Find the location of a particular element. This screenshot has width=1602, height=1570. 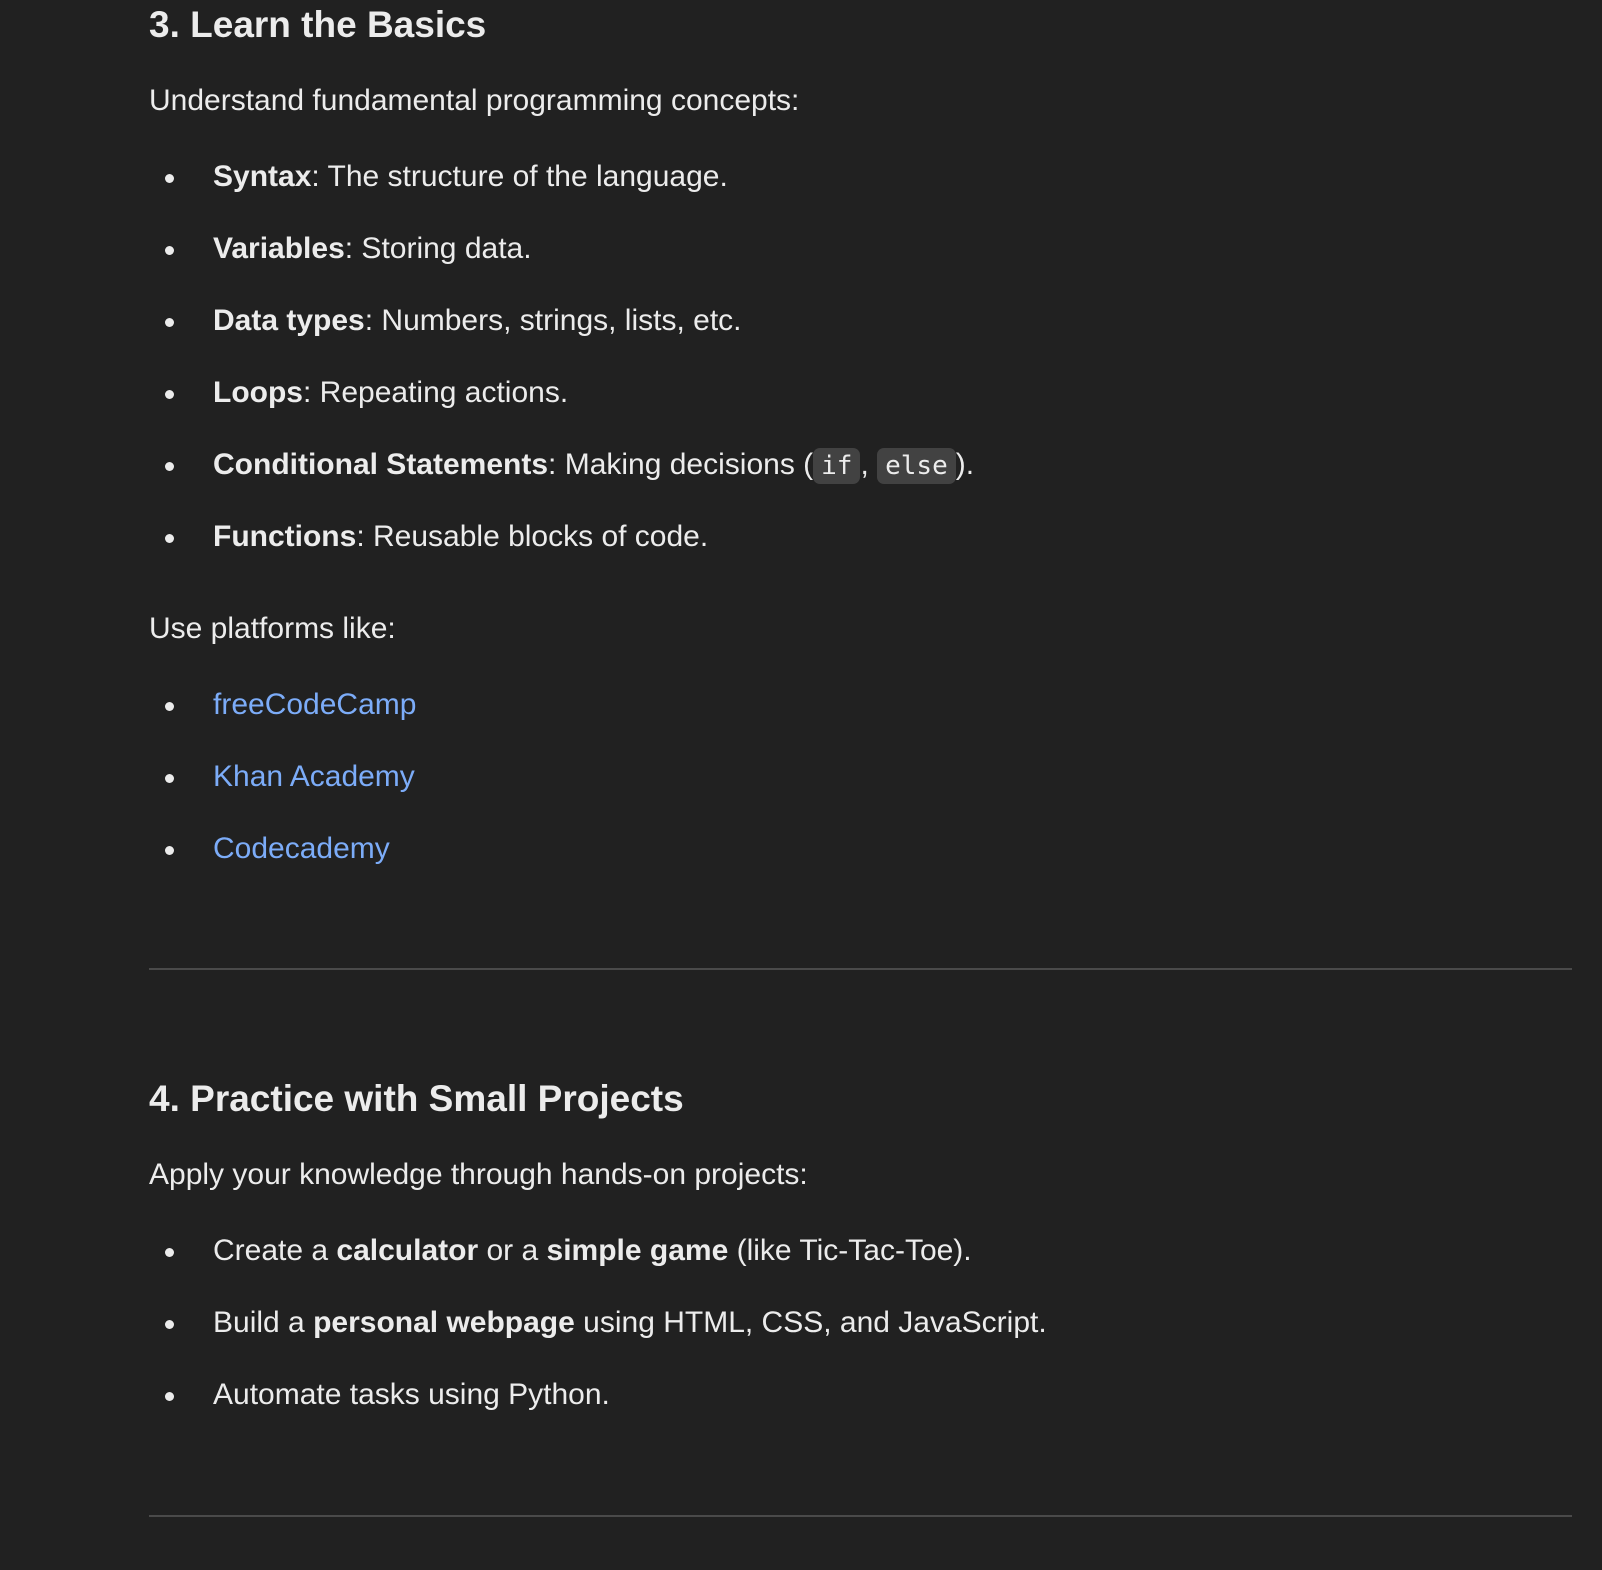

section-4-heading: 4. Practice with Small Projects is located at coordinates (416, 1098).